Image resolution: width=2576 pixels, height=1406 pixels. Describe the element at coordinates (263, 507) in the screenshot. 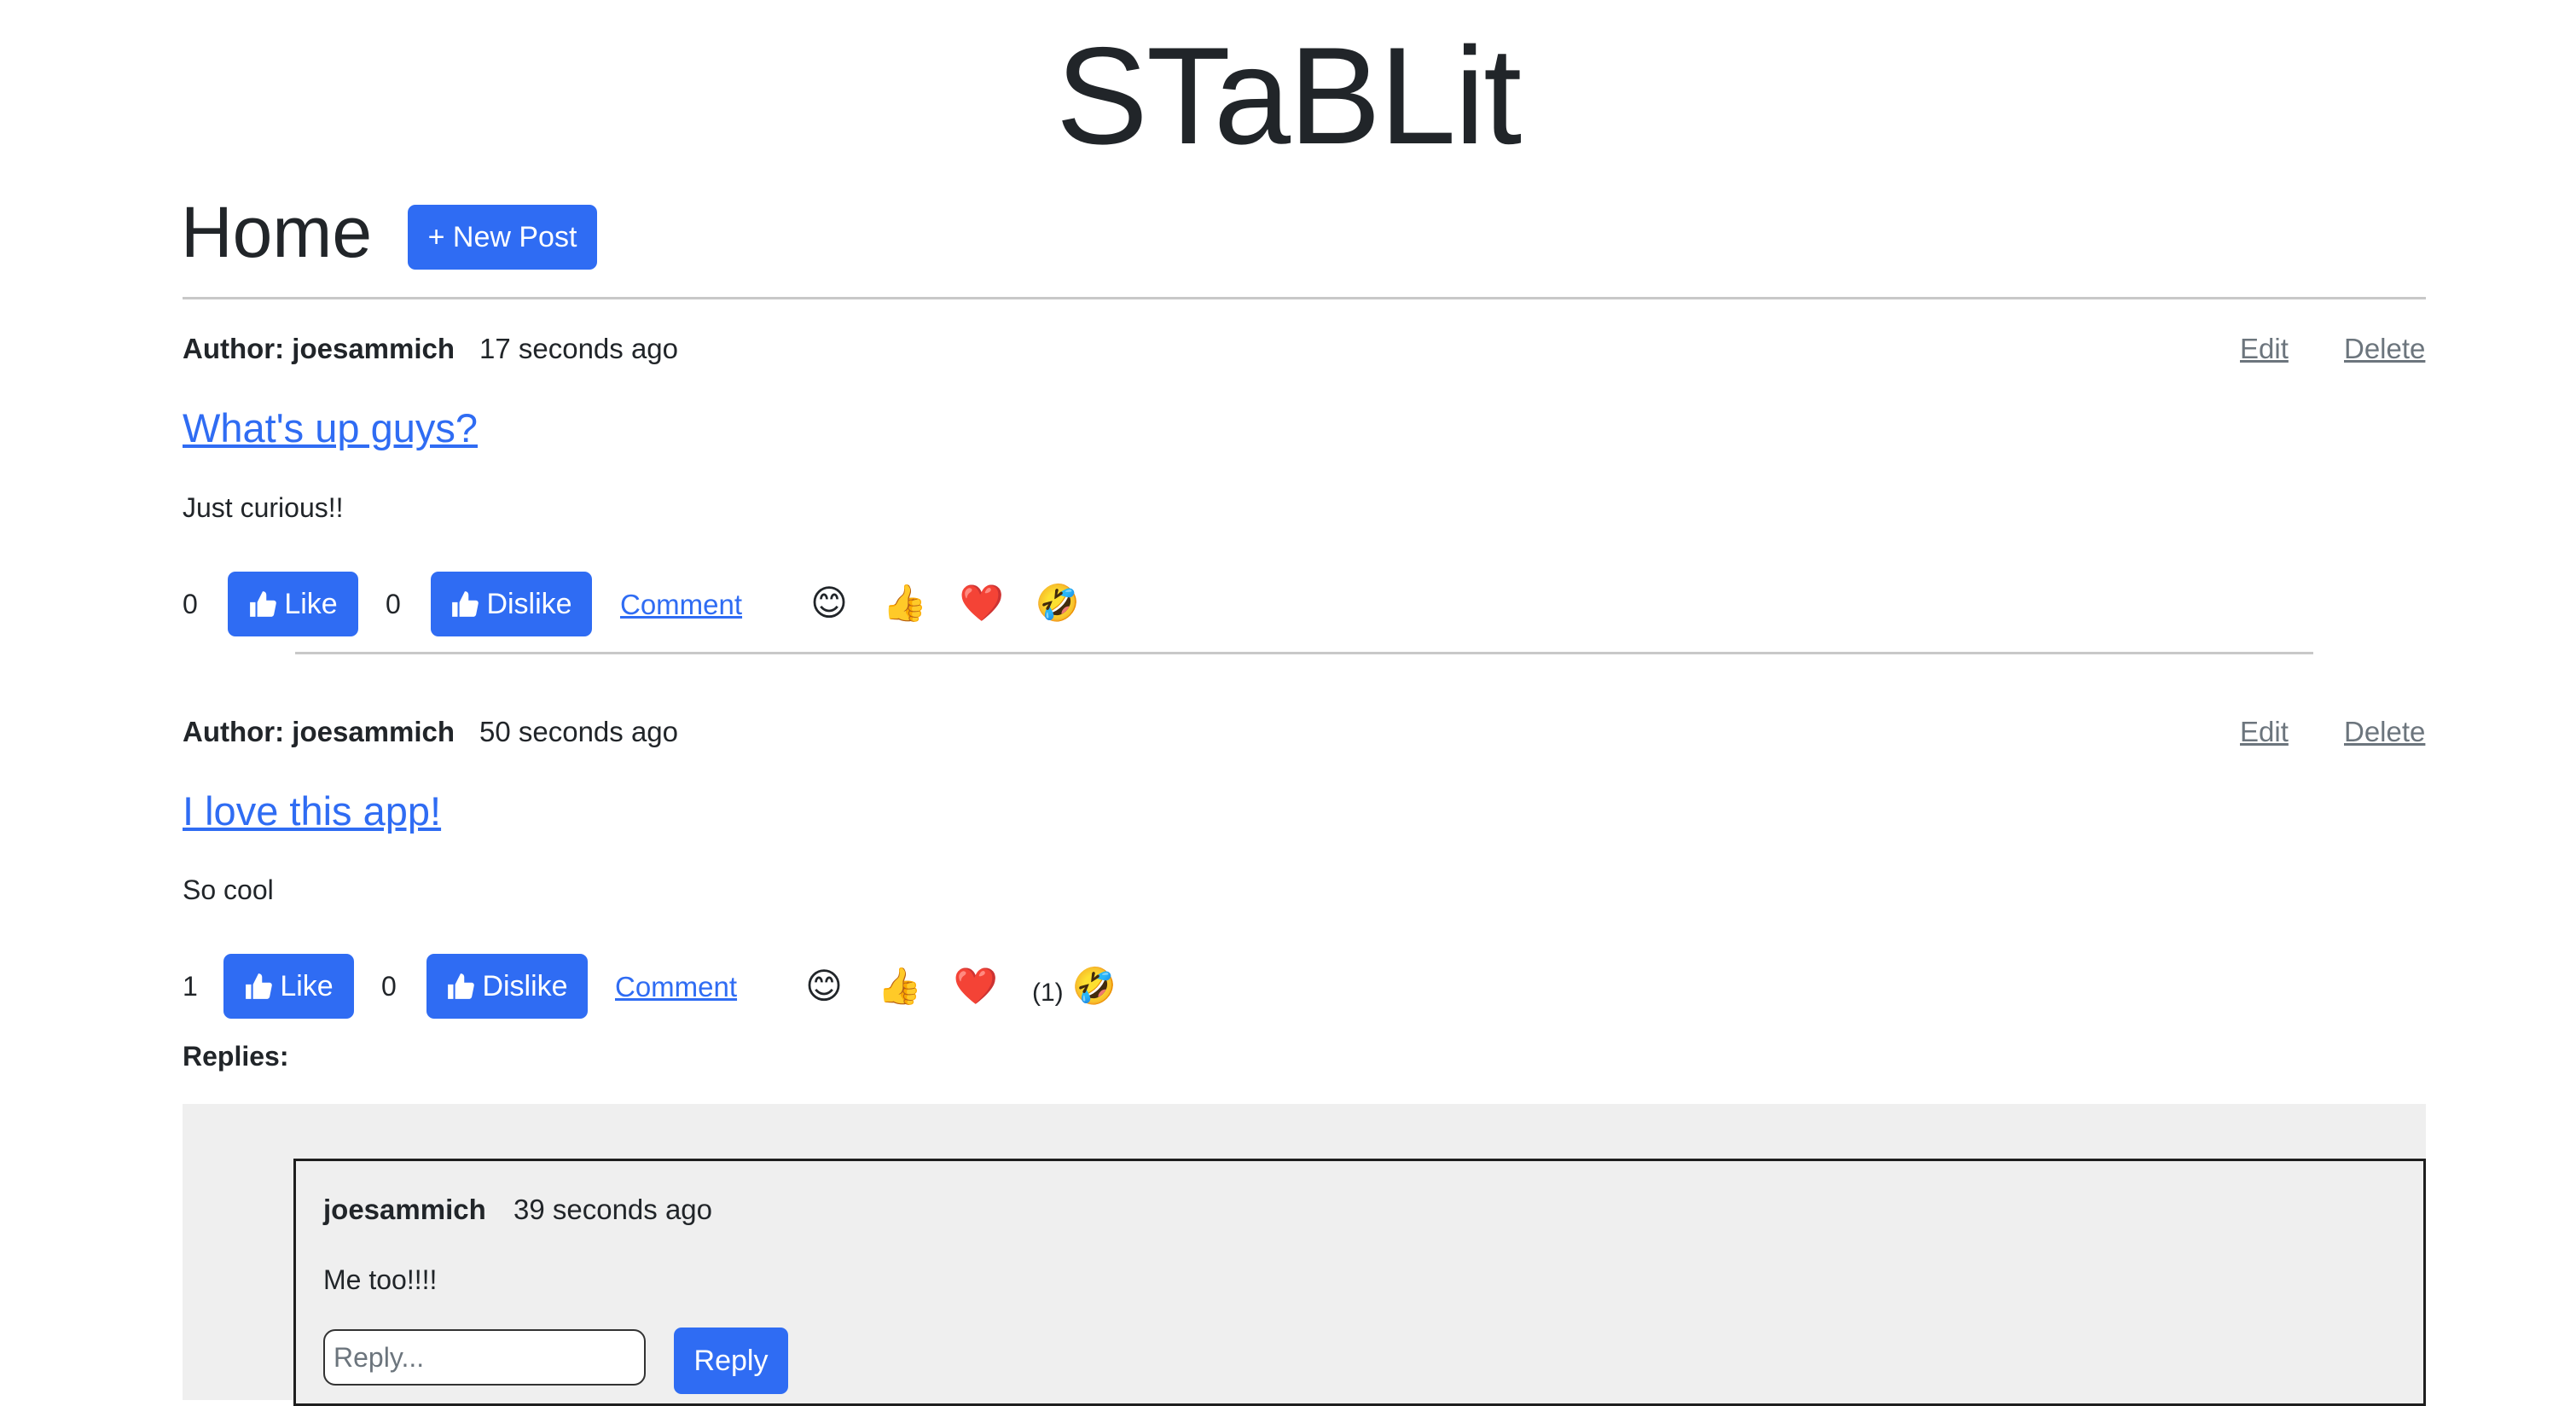

I see `post-body: Just curious!!` at that location.